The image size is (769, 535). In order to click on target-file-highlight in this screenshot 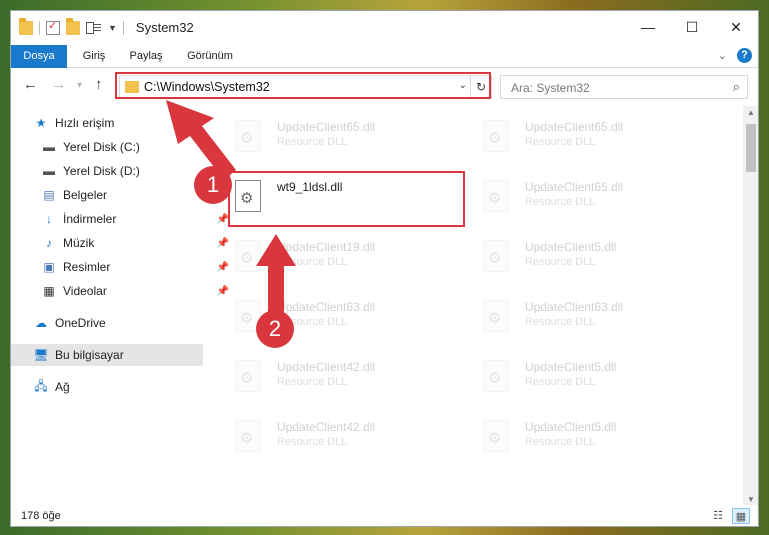, I will do `click(346, 199)`.